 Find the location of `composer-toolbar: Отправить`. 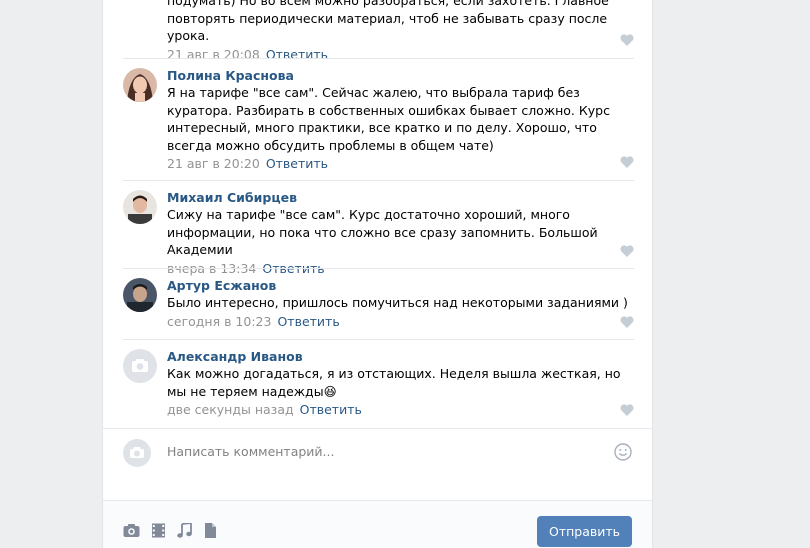

composer-toolbar: Отправить is located at coordinates (377, 524).